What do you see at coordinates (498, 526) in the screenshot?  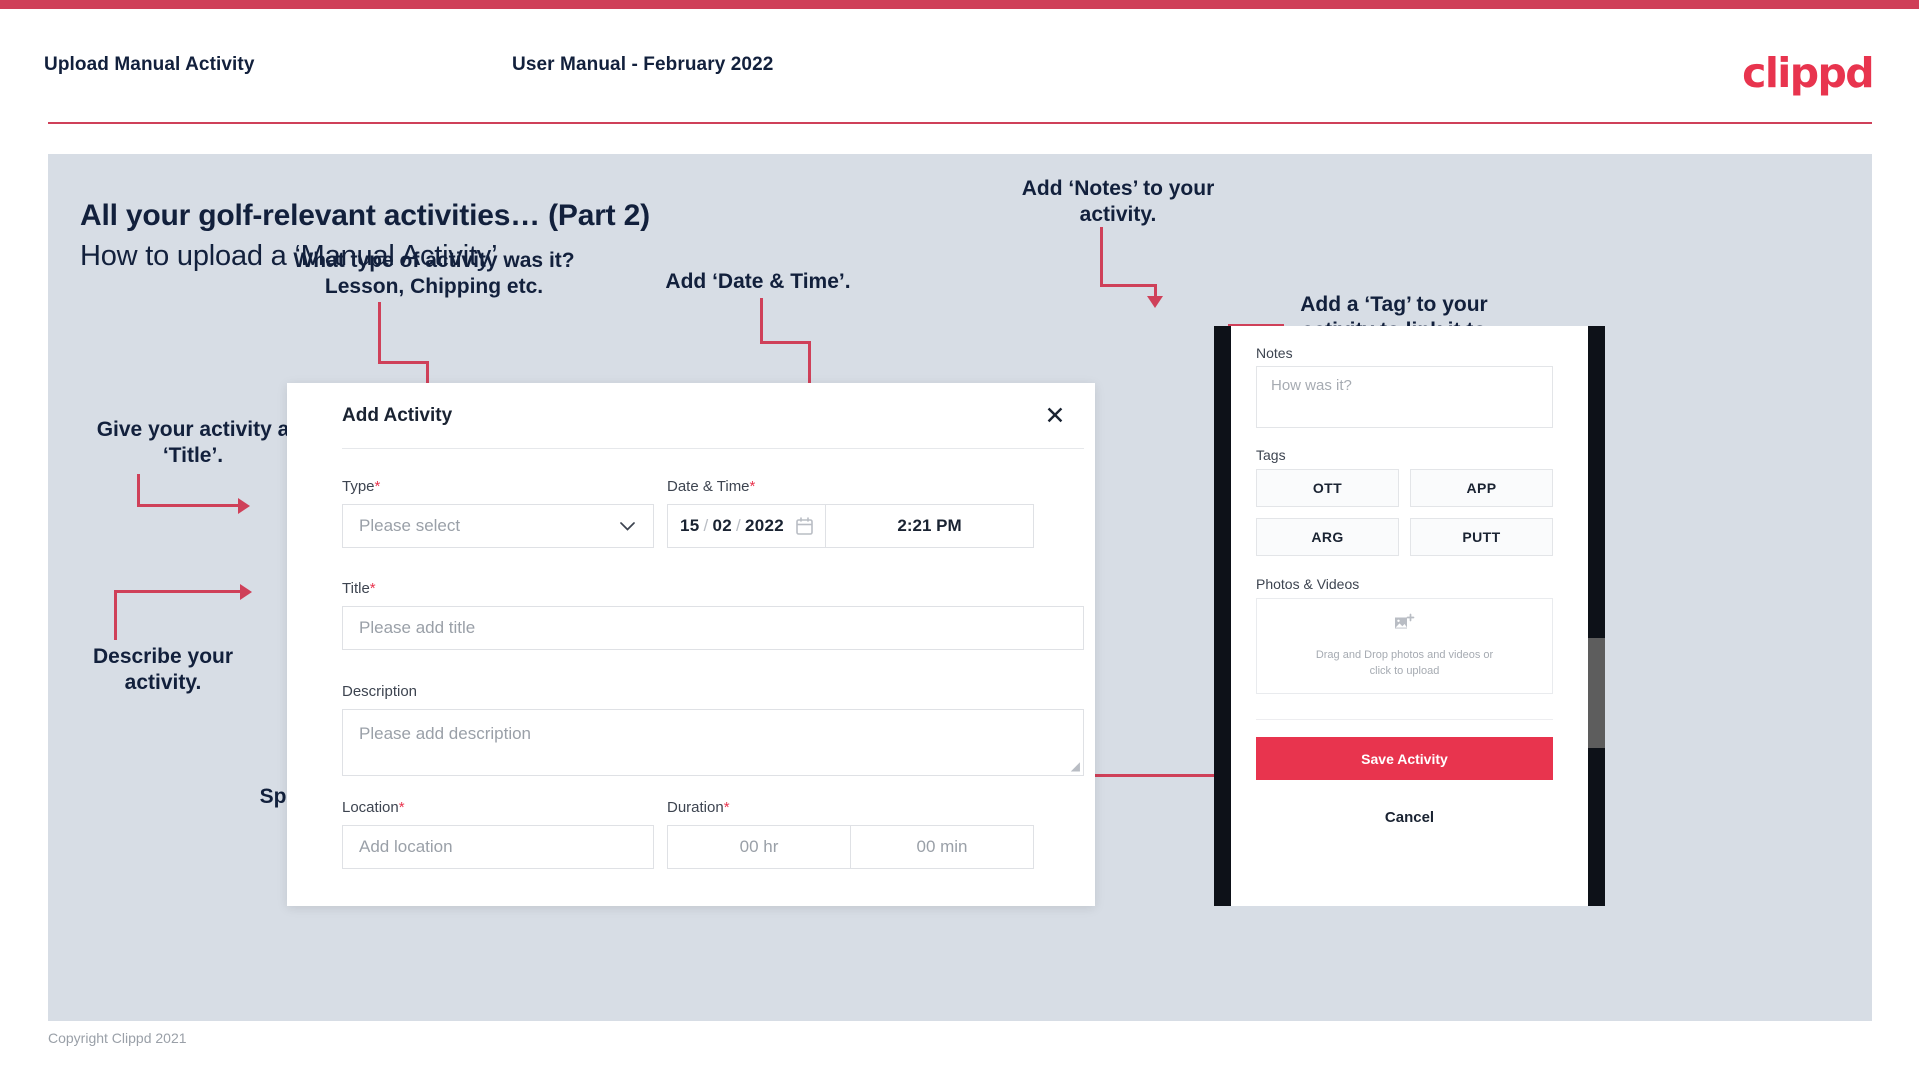 I see `type-select: Please select` at bounding box center [498, 526].